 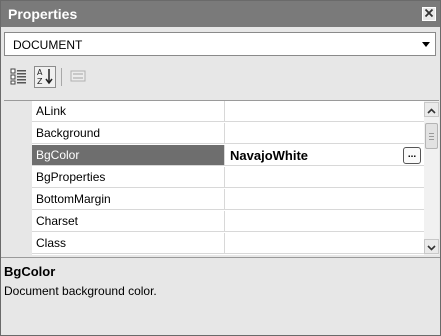 I want to click on title-bar: Properties, so click(x=220, y=14).